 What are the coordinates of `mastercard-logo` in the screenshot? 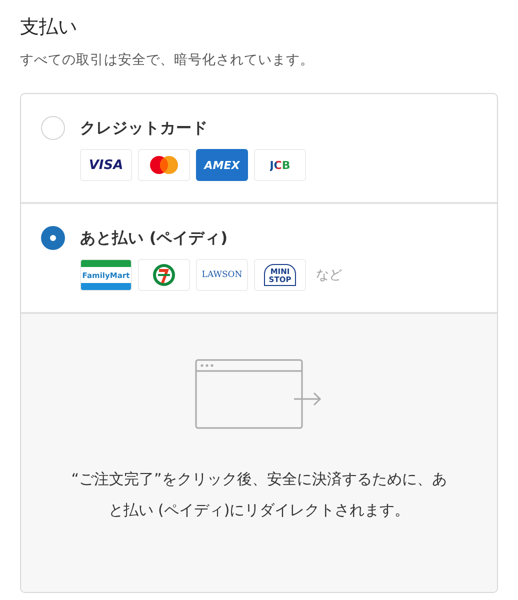 It's located at (164, 165).